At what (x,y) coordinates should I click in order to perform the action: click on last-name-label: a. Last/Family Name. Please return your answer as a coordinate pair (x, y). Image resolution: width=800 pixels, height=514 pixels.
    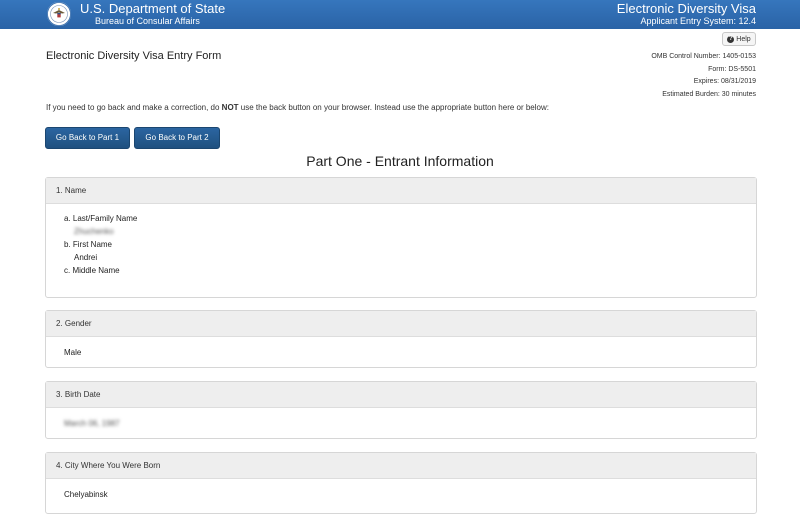
    Looking at the image, I should click on (101, 218).